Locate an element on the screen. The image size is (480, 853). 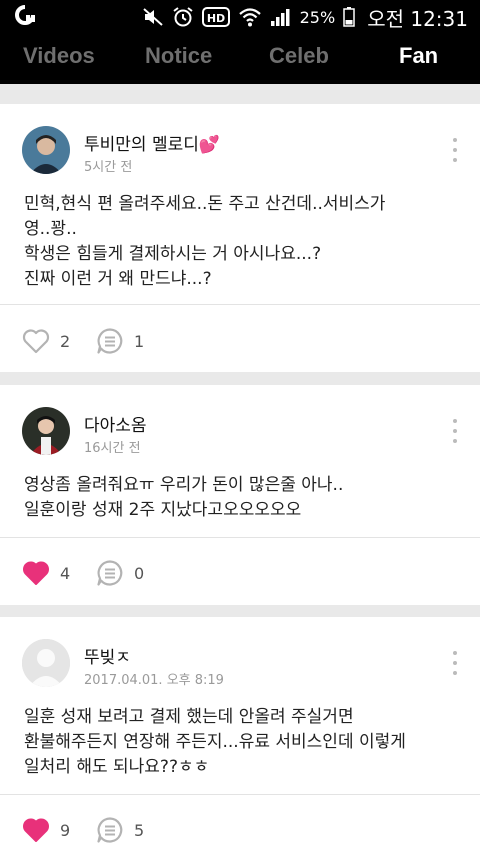
comment-count: 5 is located at coordinates (139, 830).